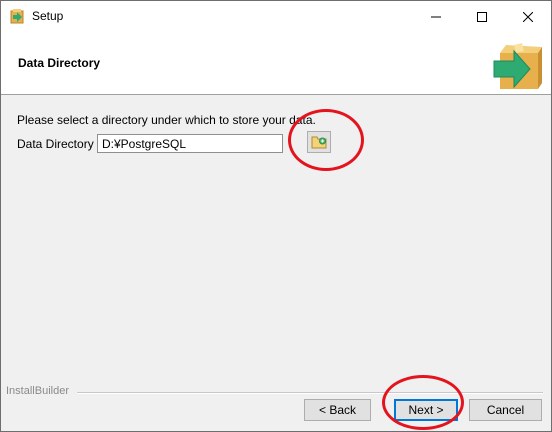 This screenshot has height=432, width=552. I want to click on browse-button, so click(319, 142).